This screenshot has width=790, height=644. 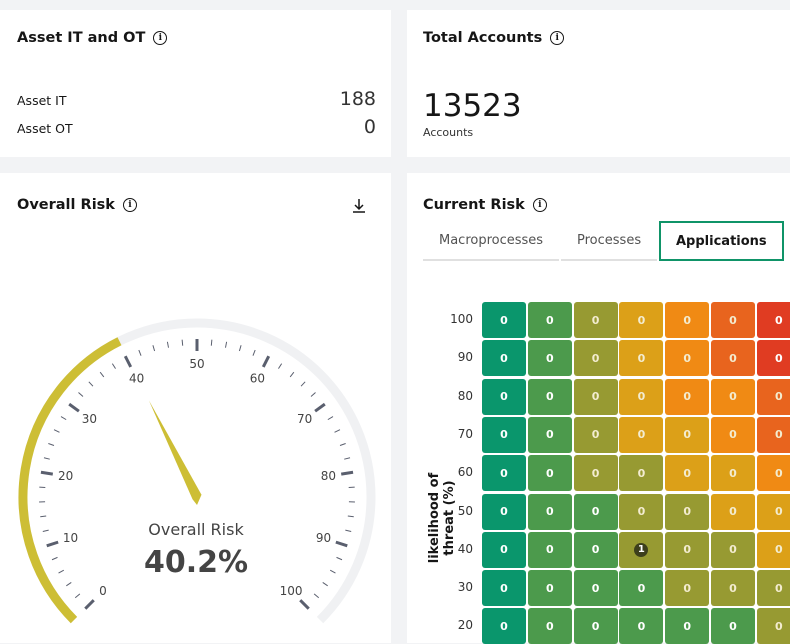 What do you see at coordinates (721, 241) in the screenshot?
I see `tab-applications: Applications` at bounding box center [721, 241].